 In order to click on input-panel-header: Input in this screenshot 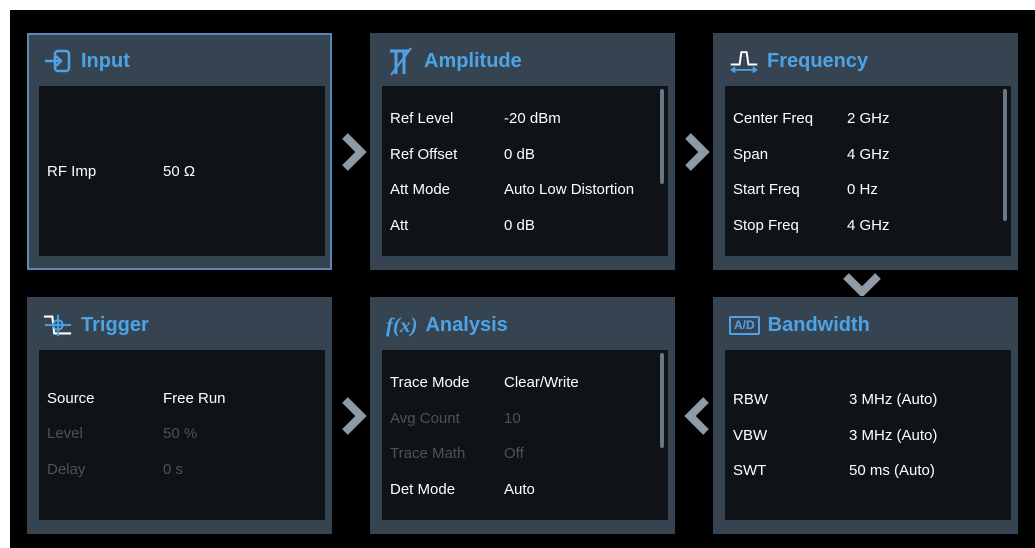, I will do `click(86, 61)`.